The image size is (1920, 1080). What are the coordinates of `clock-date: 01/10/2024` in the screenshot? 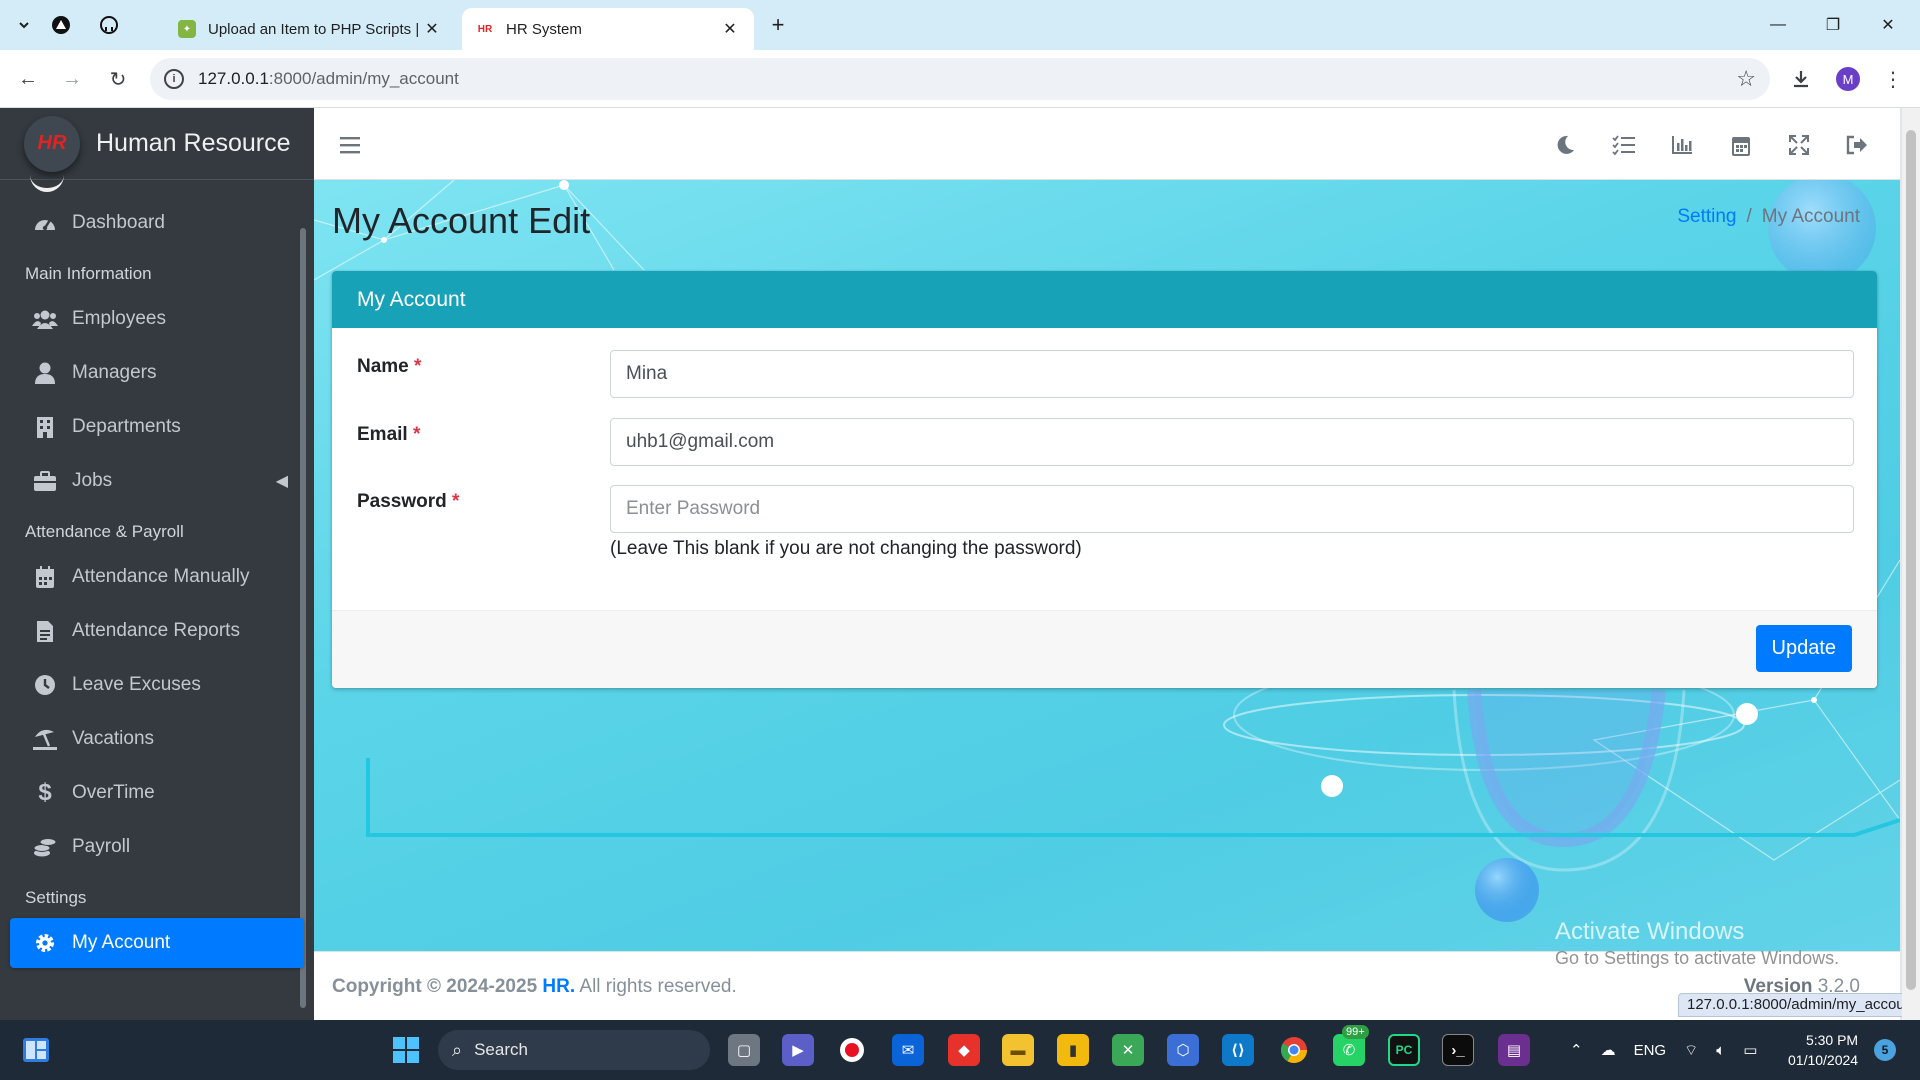 It's located at (1823, 1060).